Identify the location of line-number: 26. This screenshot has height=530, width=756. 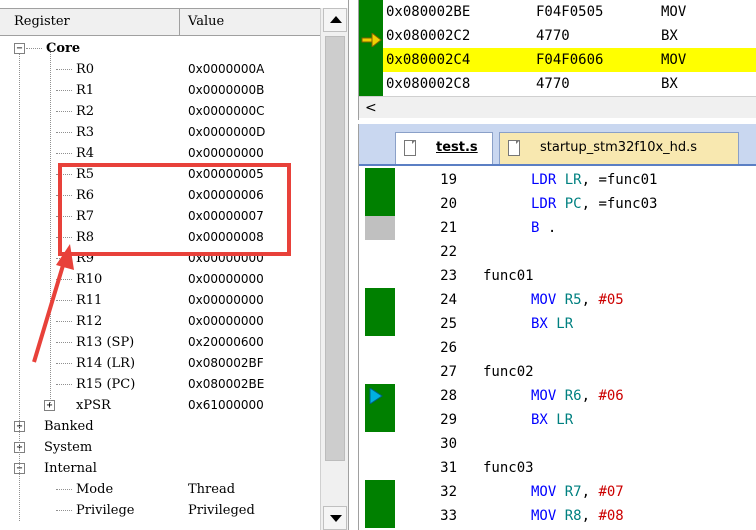
(448, 348).